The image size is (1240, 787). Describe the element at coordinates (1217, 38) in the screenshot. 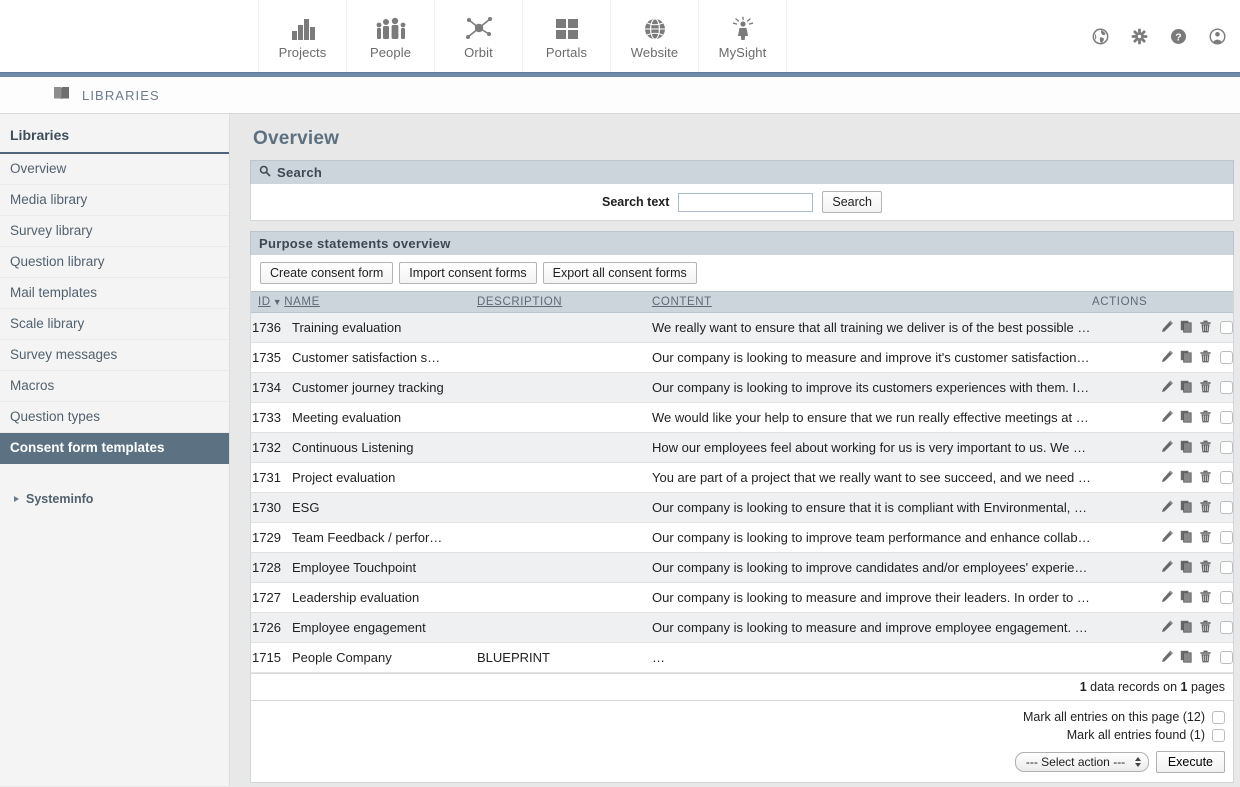

I see `user-account-icon` at that location.